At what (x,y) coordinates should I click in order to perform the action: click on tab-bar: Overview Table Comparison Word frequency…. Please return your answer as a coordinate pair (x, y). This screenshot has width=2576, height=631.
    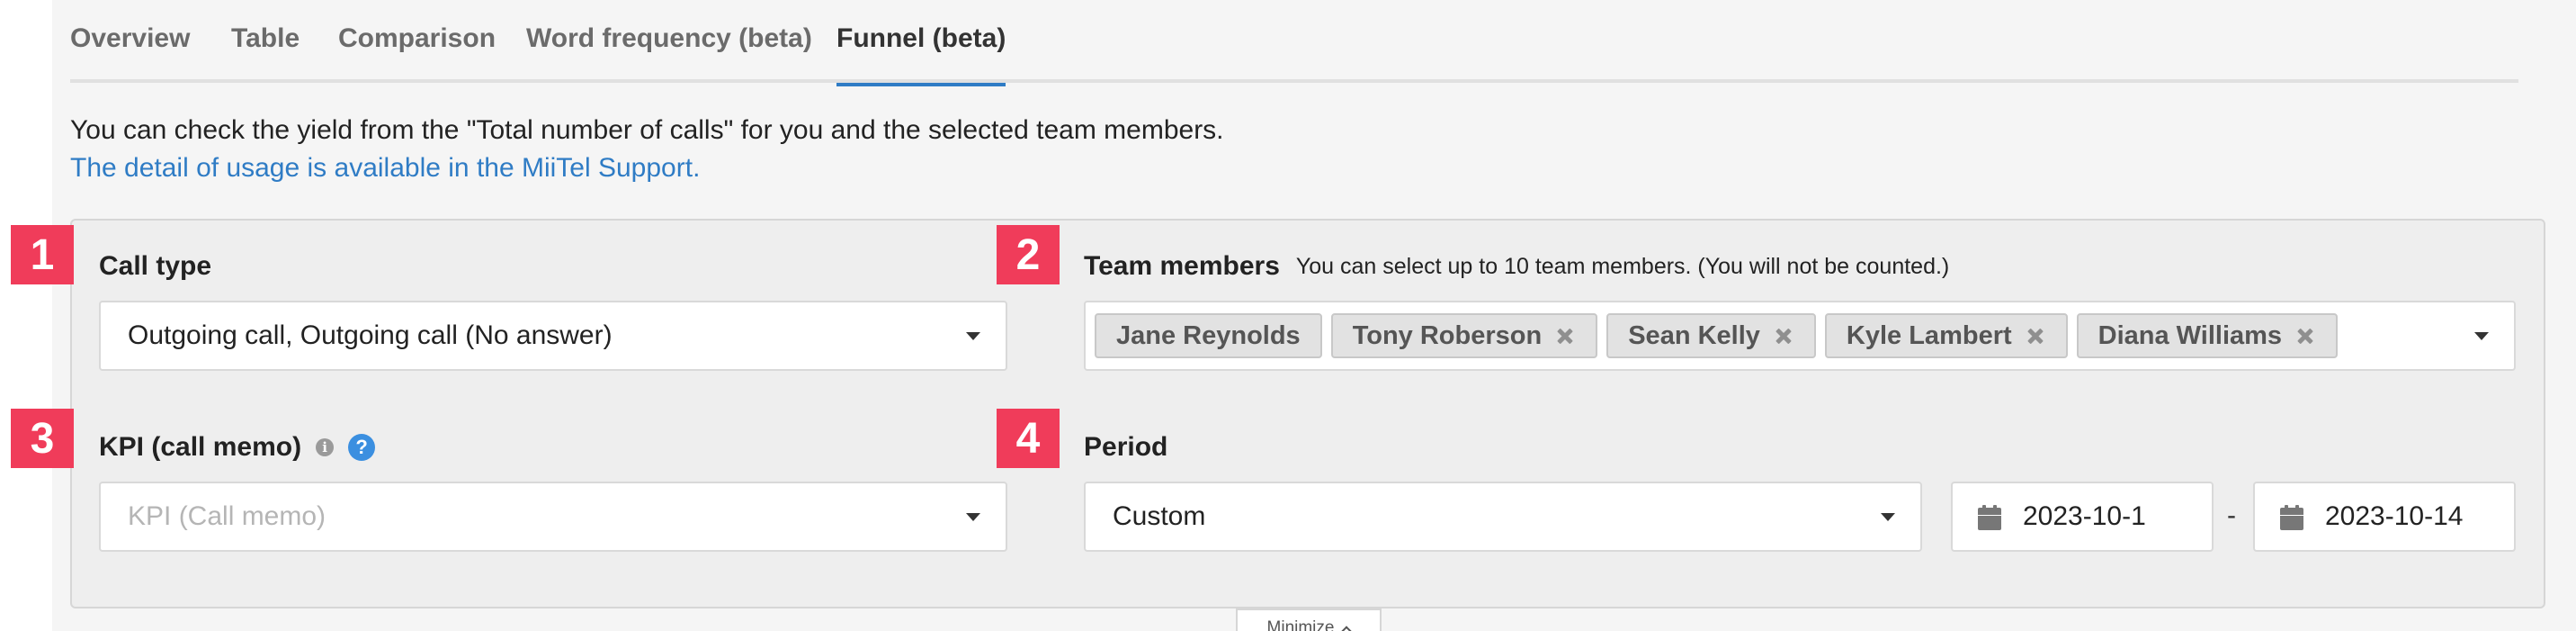
    Looking at the image, I should click on (1294, 43).